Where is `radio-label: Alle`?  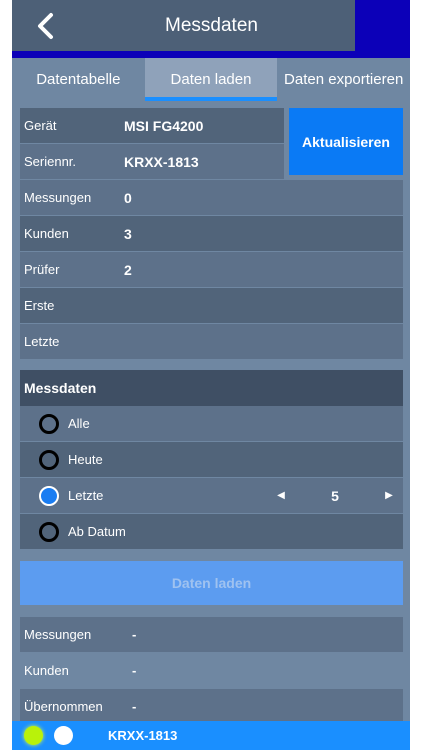 radio-label: Alle is located at coordinates (79, 423).